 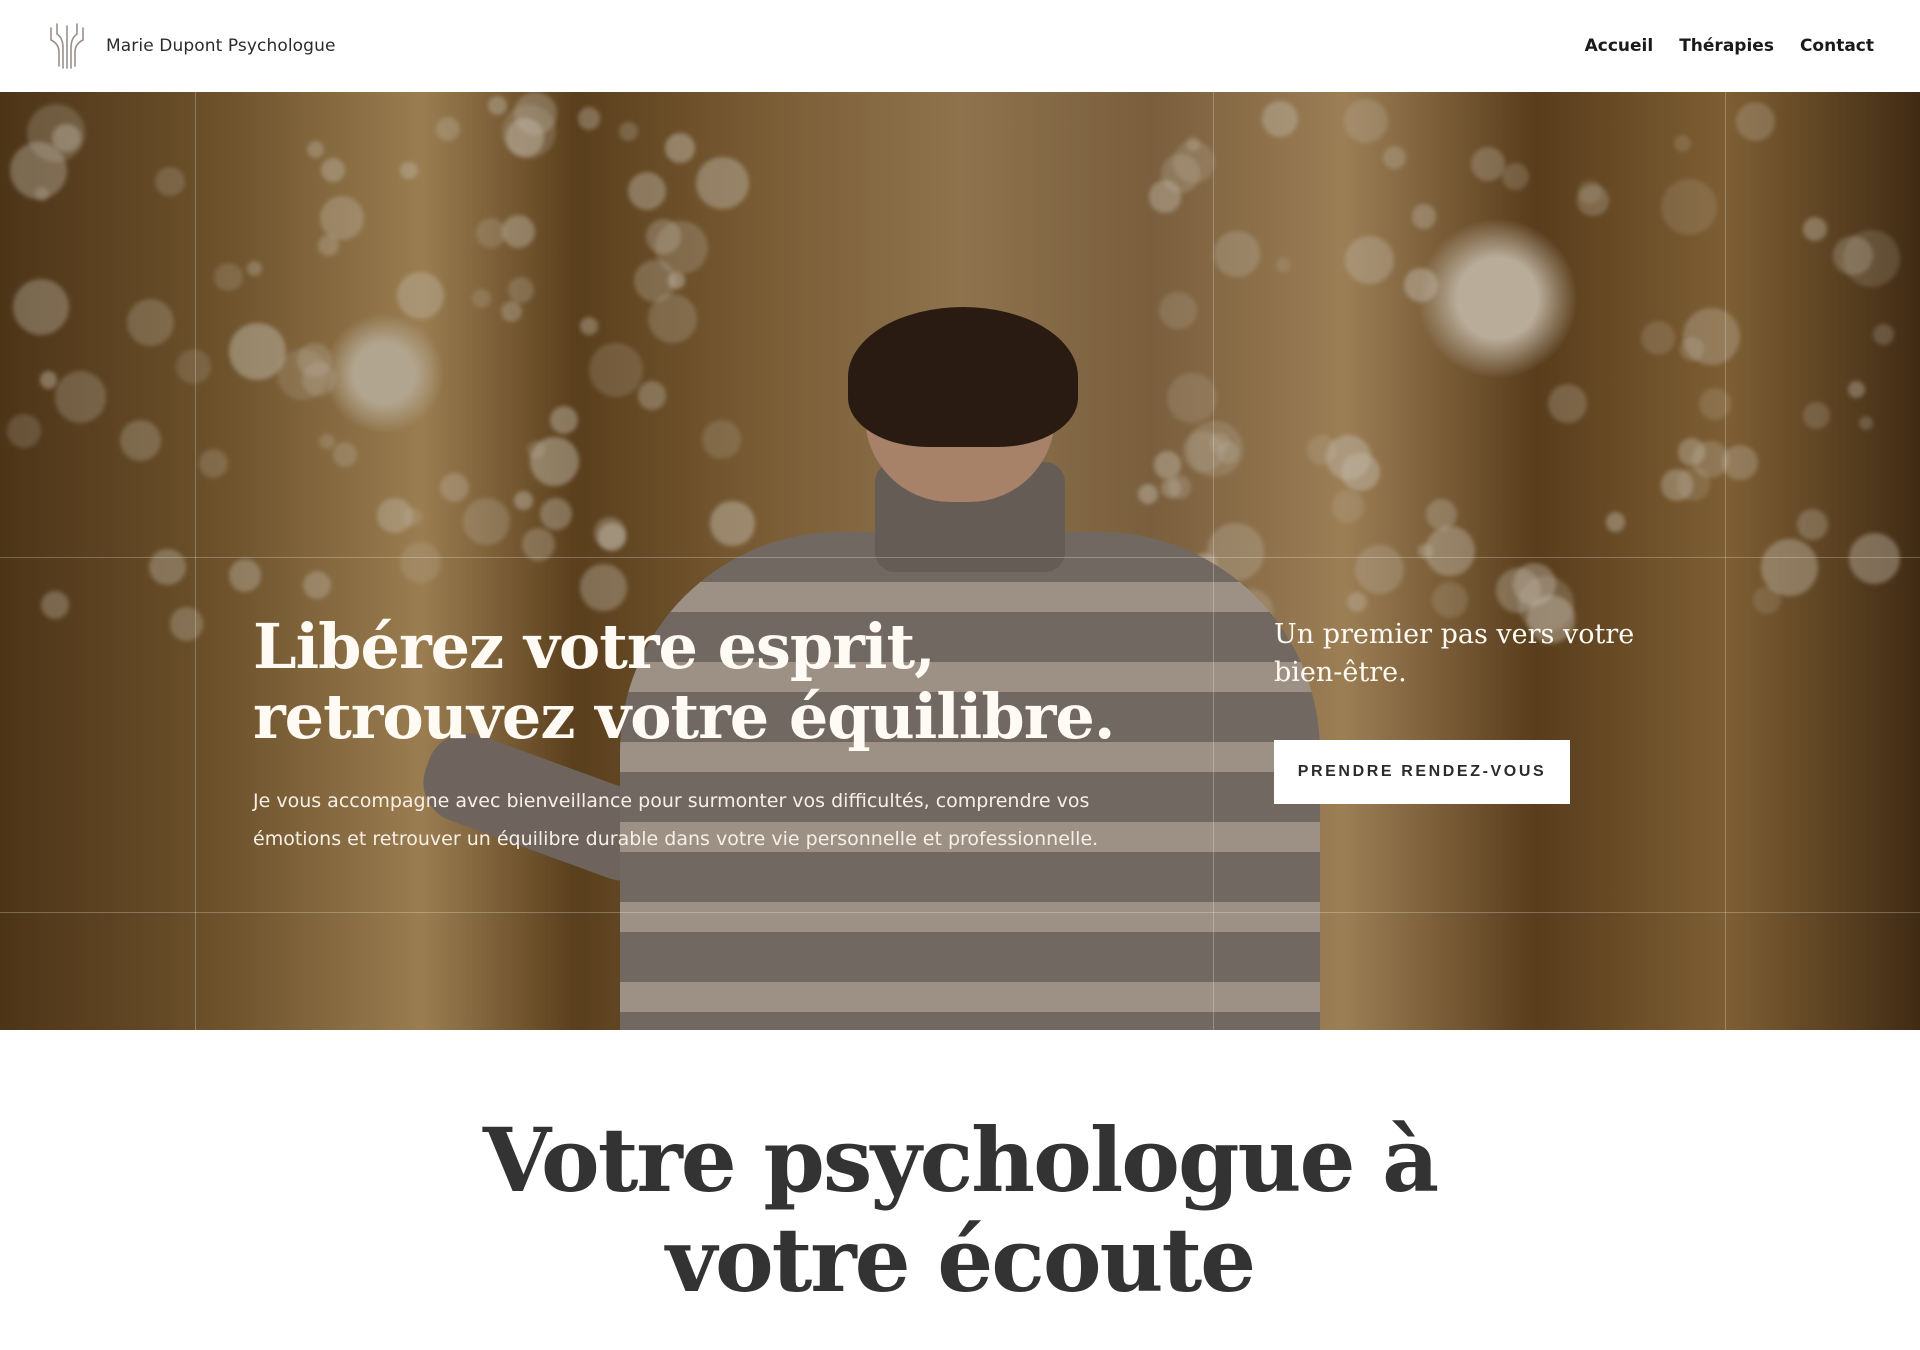 What do you see at coordinates (1726, 46) in the screenshot?
I see `nav-therapies: Thérapies` at bounding box center [1726, 46].